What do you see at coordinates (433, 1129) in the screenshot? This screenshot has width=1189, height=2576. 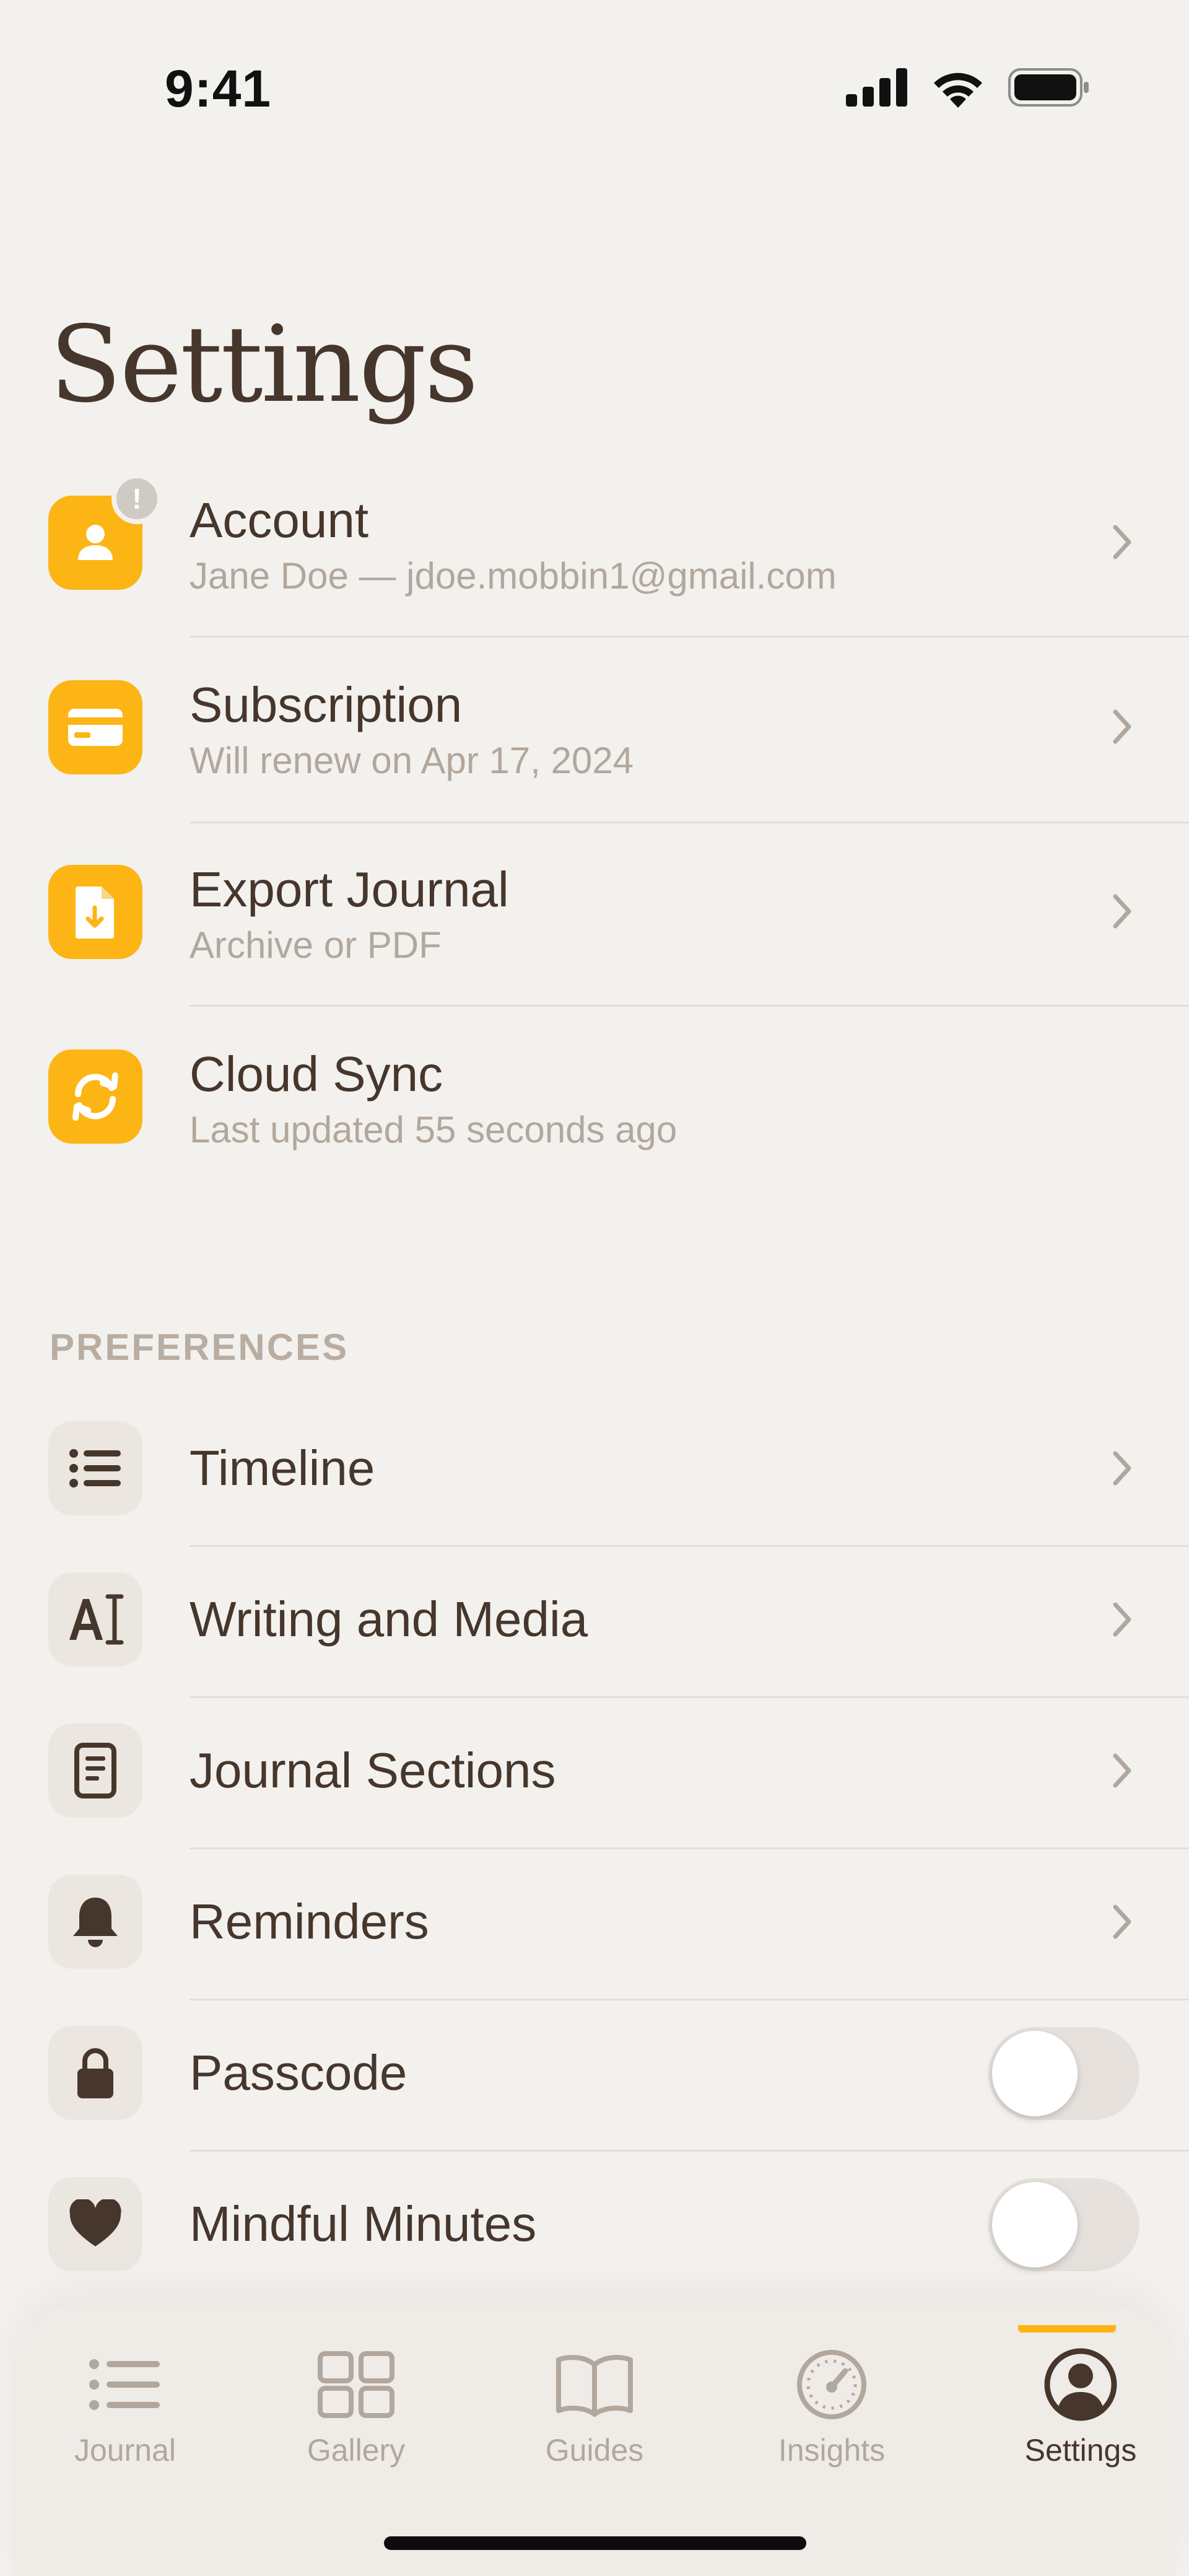 I see `cloud-sync-subtitle: Last updated 55 seconds ago` at bounding box center [433, 1129].